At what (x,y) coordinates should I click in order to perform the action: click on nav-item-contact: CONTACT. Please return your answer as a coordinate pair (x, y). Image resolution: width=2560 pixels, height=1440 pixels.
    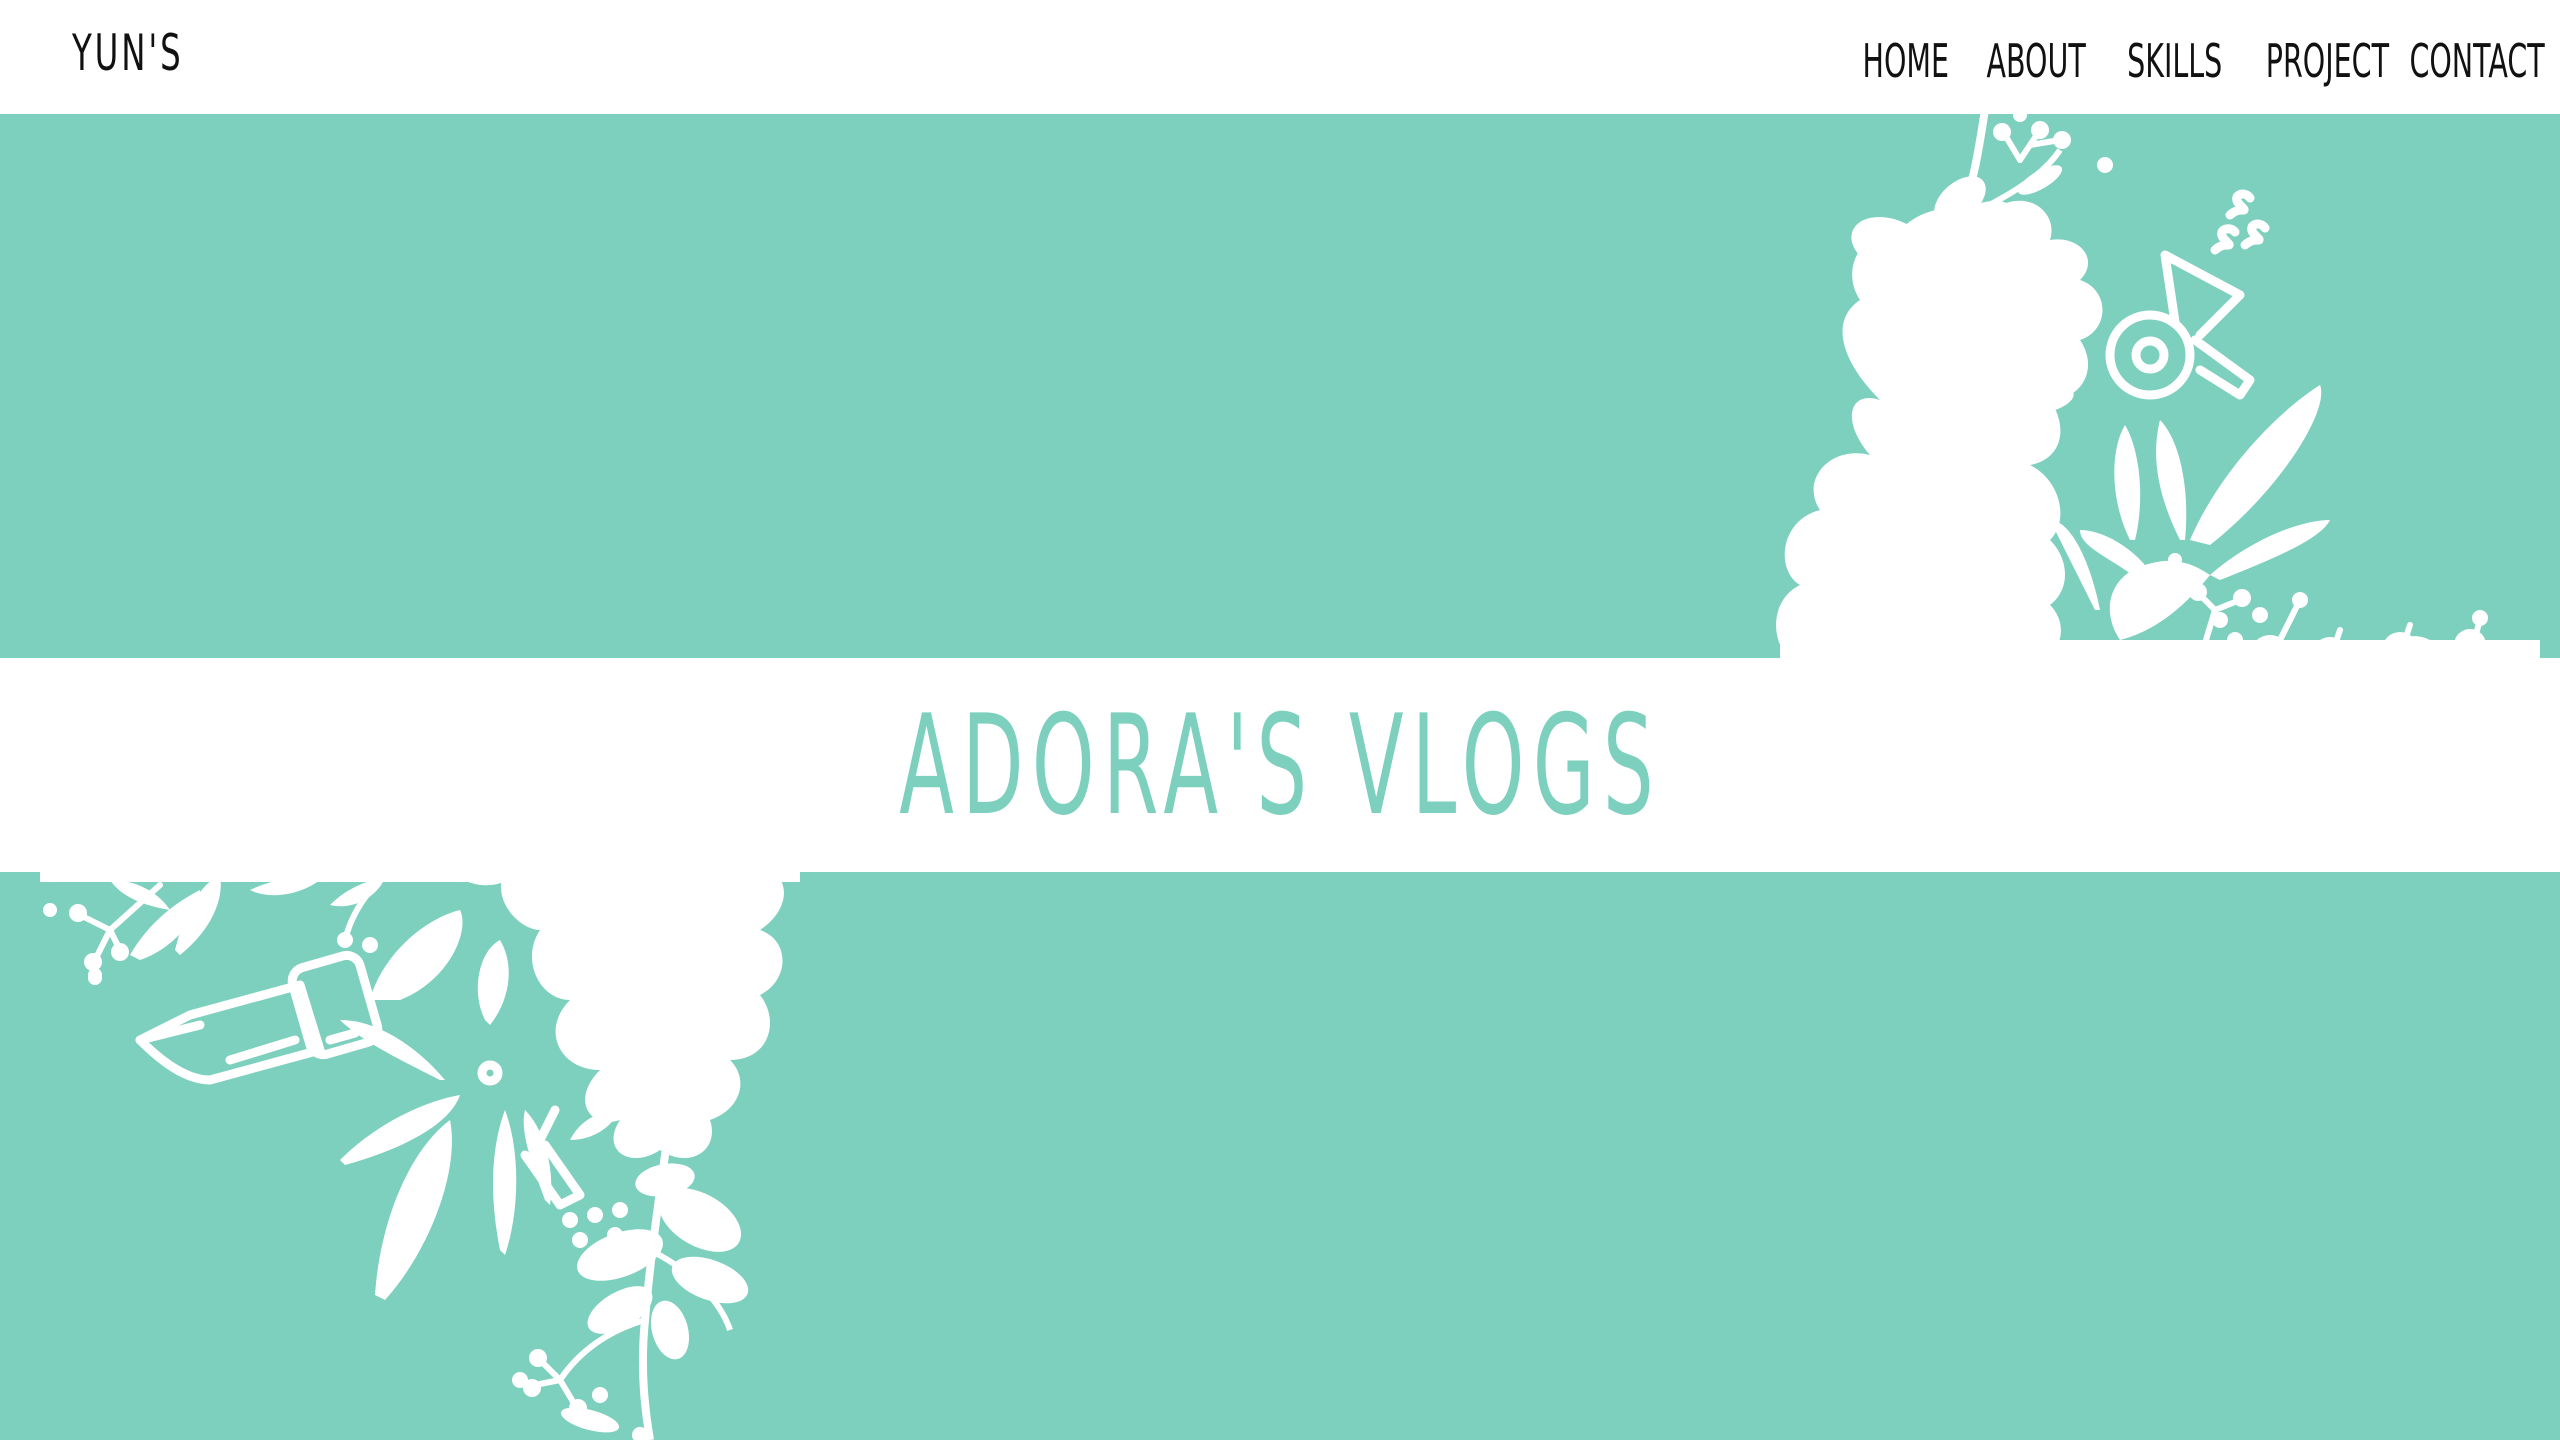
    Looking at the image, I should click on (2456, 61).